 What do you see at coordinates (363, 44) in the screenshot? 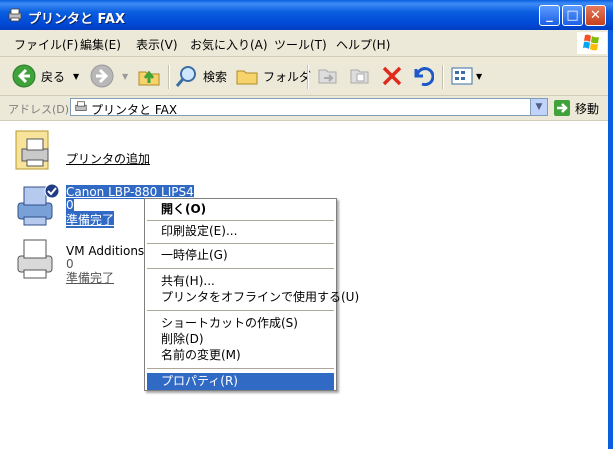
I see `menu-help: ヘルプ(H)` at bounding box center [363, 44].